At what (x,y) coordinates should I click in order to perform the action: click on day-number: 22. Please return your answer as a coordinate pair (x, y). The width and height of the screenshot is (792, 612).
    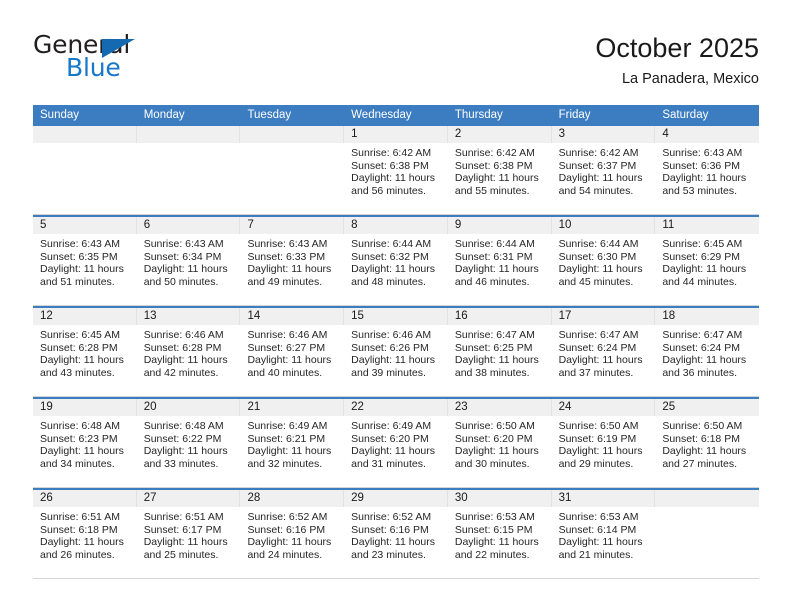
    Looking at the image, I should click on (396, 407).